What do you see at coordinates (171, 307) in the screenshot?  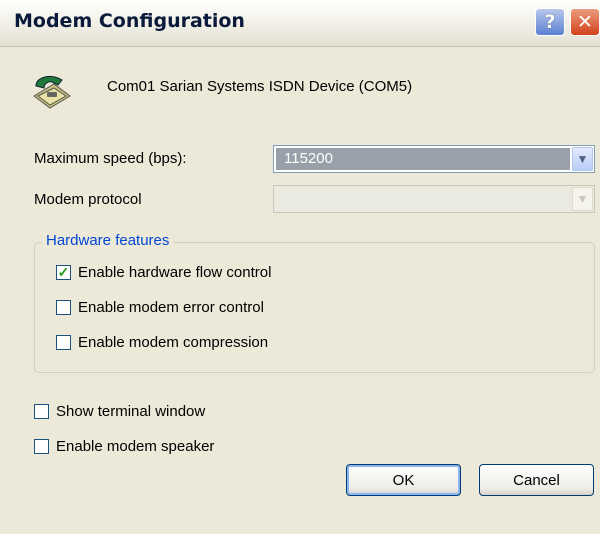 I see `modem-error-control-label: Enable modem error control` at bounding box center [171, 307].